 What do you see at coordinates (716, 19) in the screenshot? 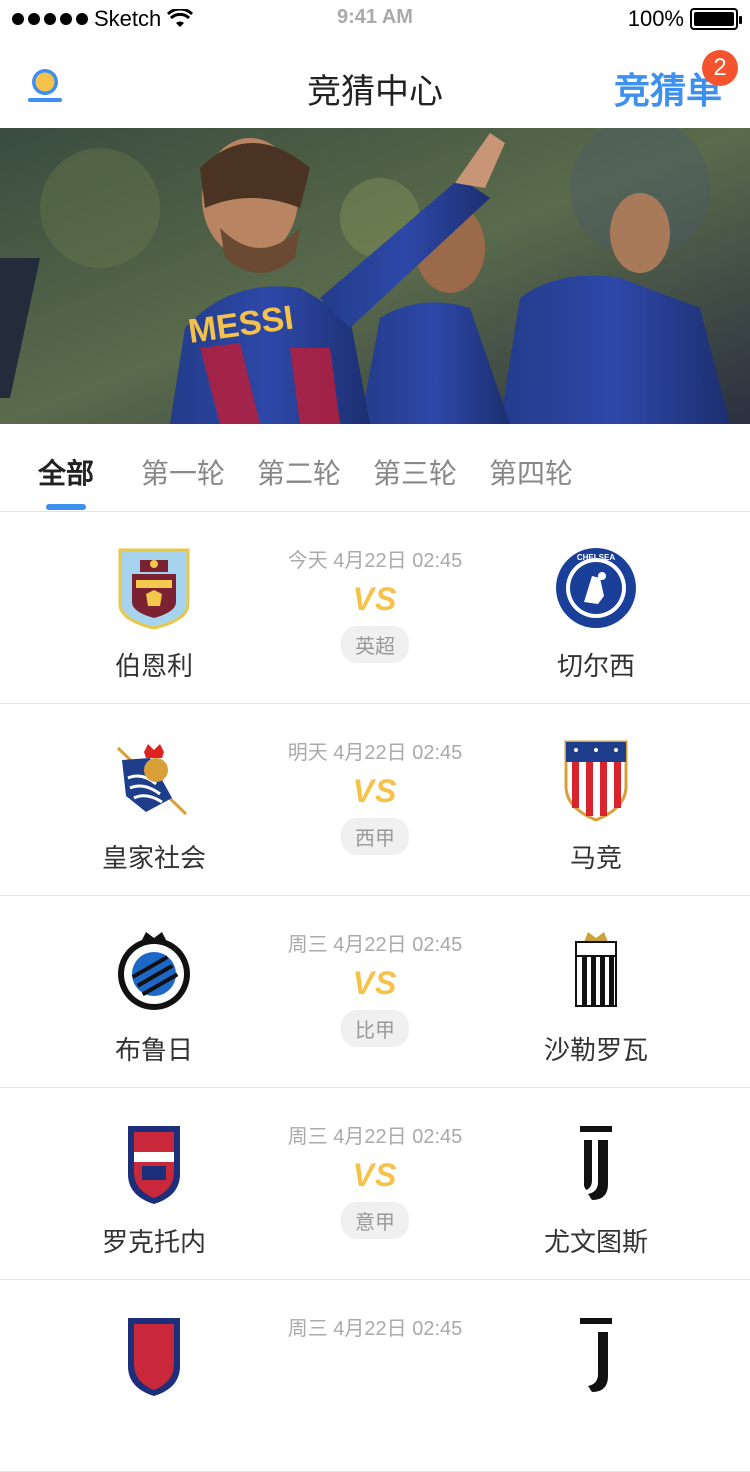
I see `battery-icon` at bounding box center [716, 19].